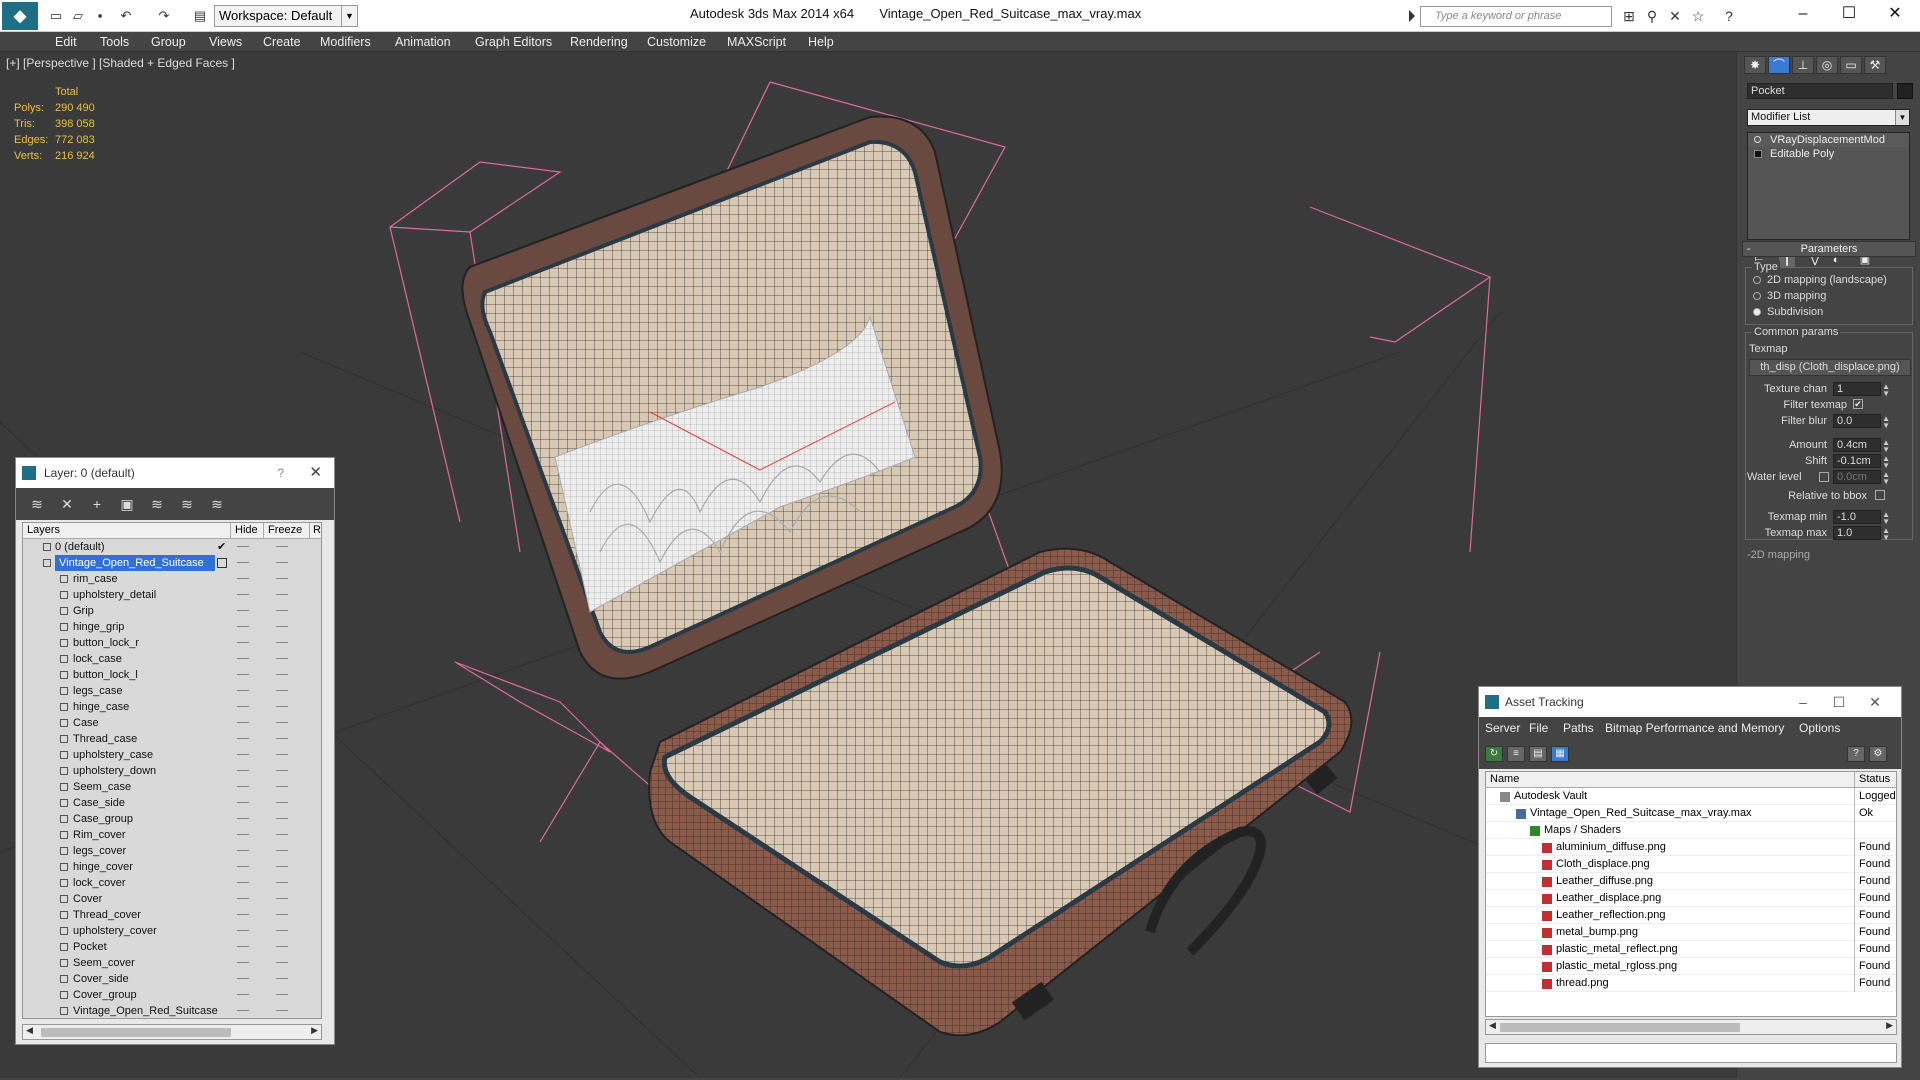  What do you see at coordinates (164, 16) in the screenshot?
I see `redo-icon: ↷` at bounding box center [164, 16].